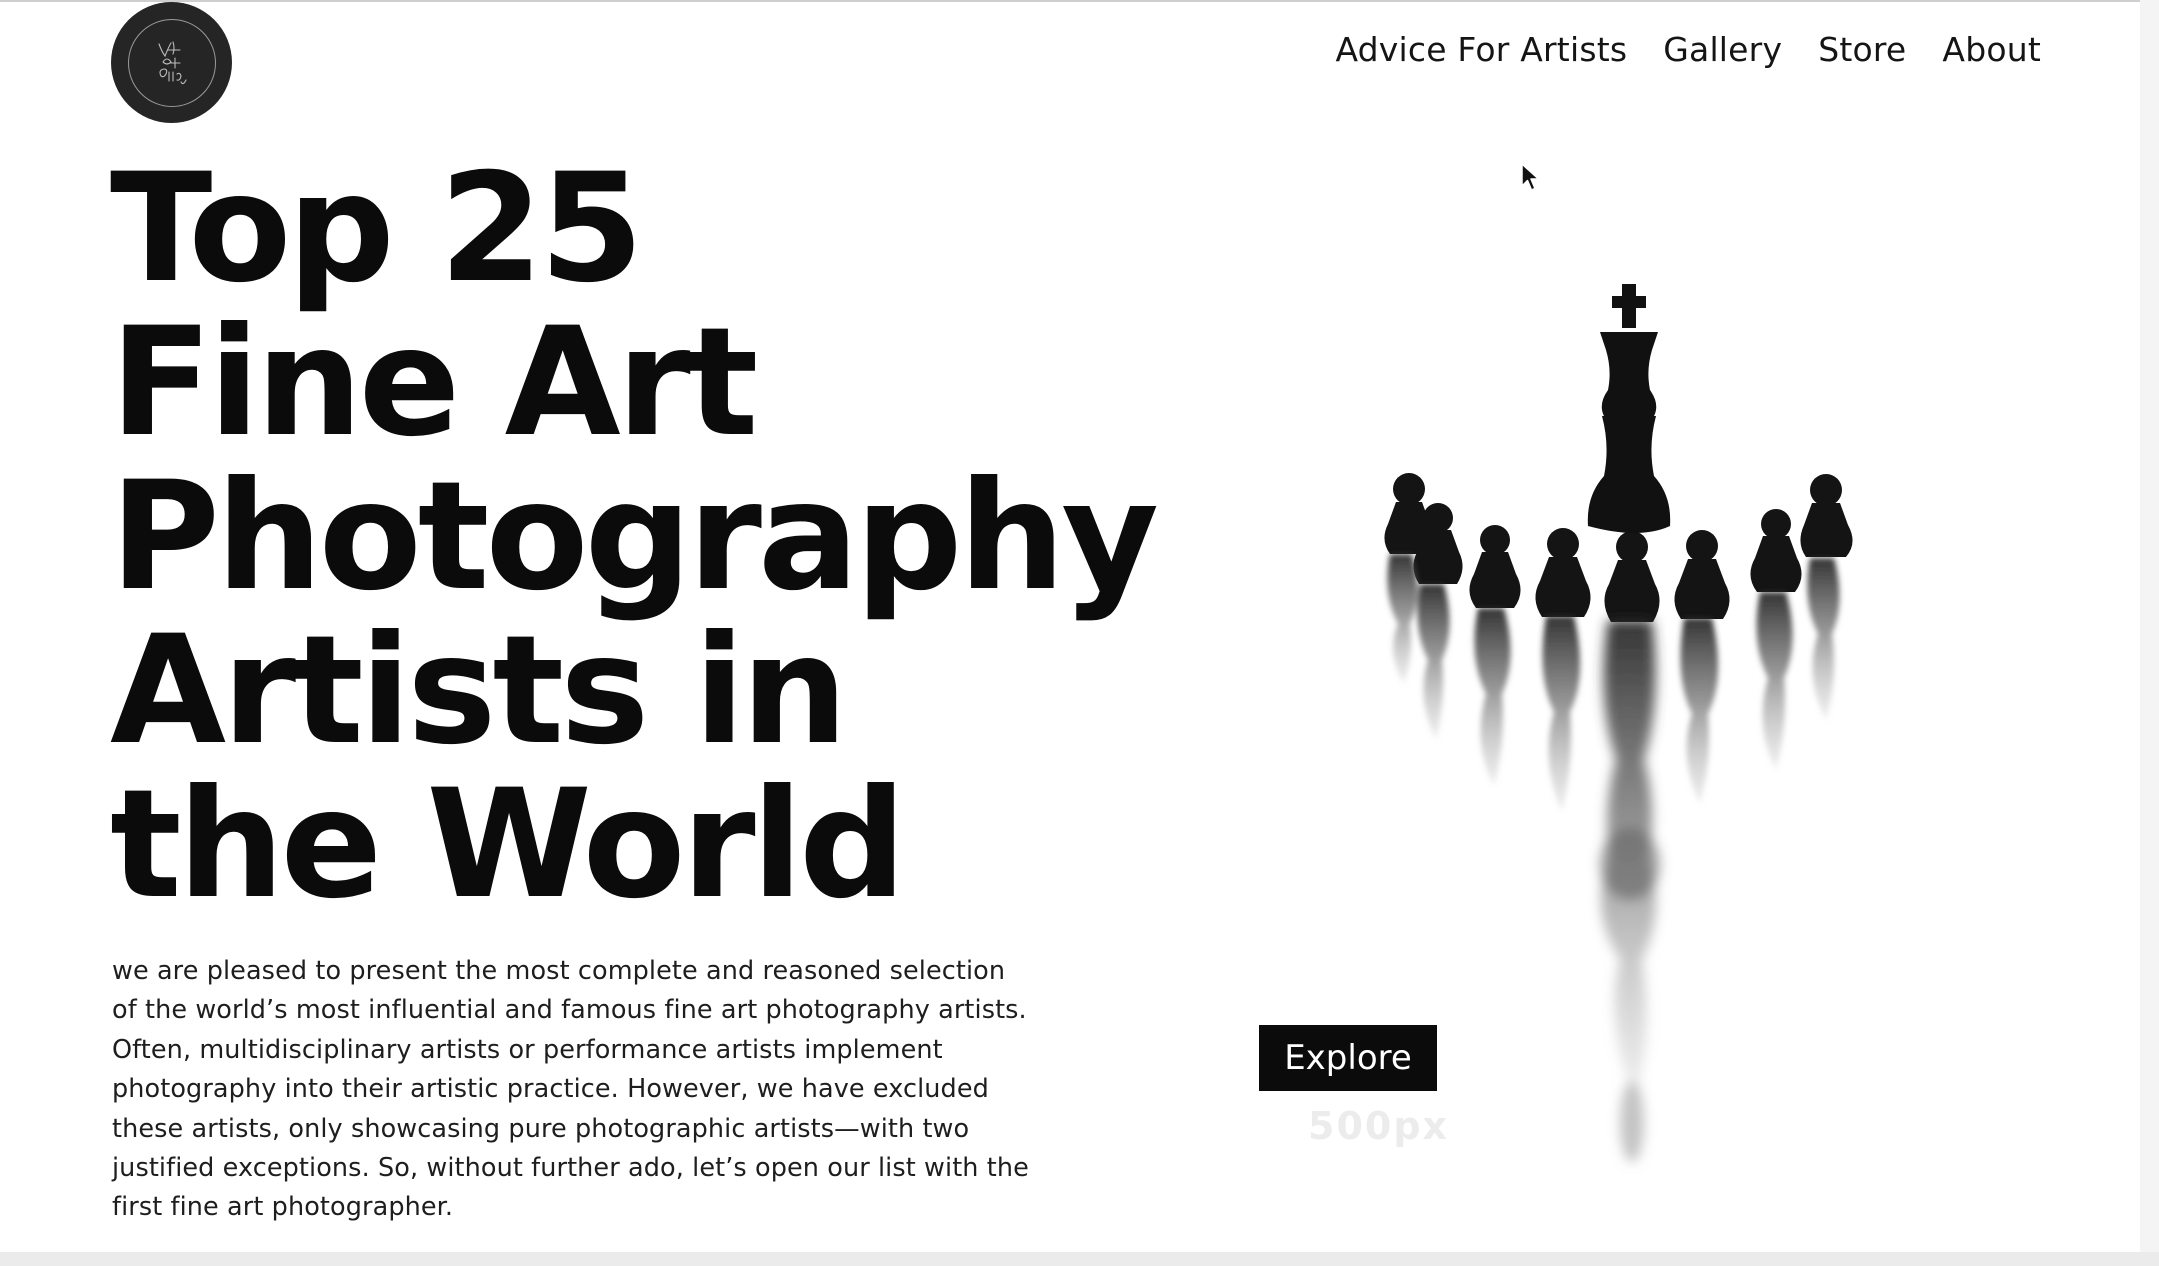 This screenshot has height=1266, width=2159. I want to click on page-title-line: Fine Art, so click(434, 383).